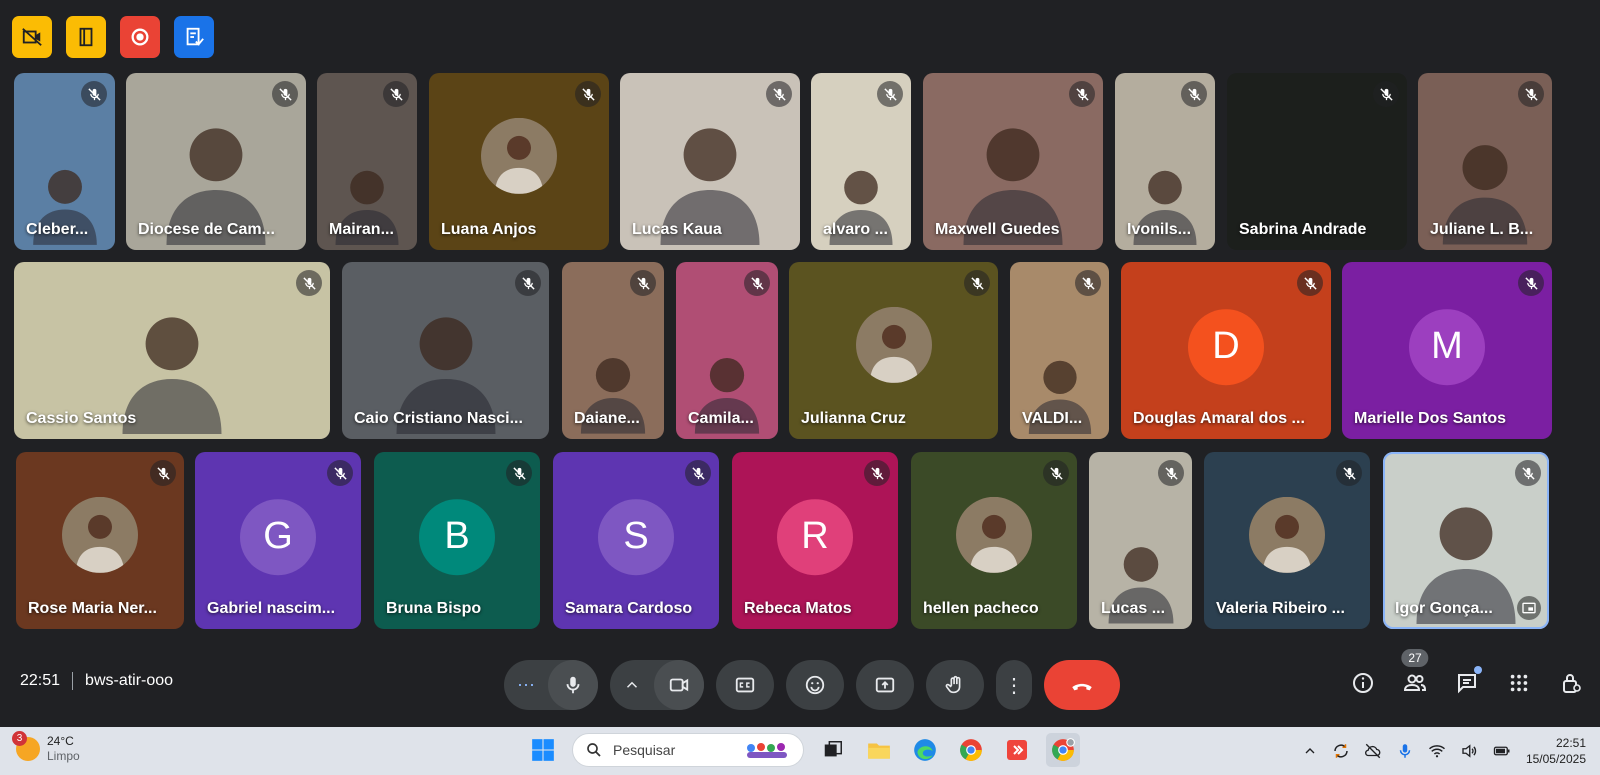  Describe the element at coordinates (40, 680) in the screenshot. I see `meeting-time: 22:51` at that location.